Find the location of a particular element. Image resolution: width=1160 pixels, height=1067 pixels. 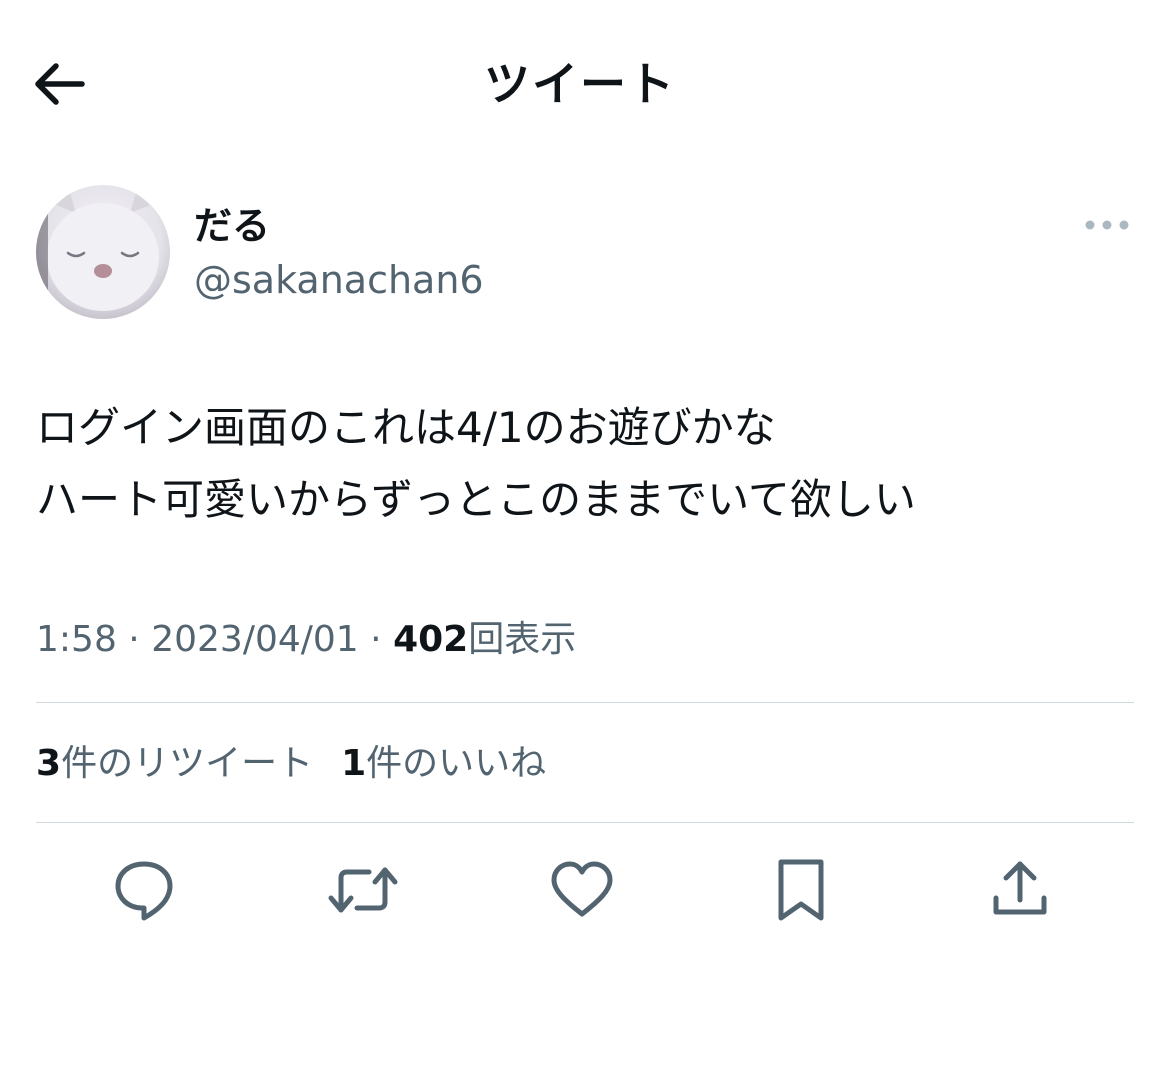

more-options-button is located at coordinates (1107, 225).